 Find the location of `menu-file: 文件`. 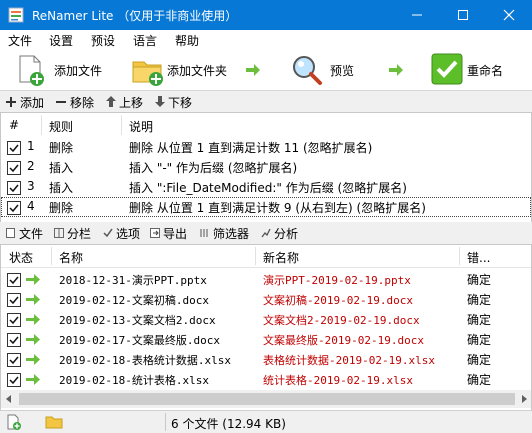

menu-file: 文件 is located at coordinates (20, 40).